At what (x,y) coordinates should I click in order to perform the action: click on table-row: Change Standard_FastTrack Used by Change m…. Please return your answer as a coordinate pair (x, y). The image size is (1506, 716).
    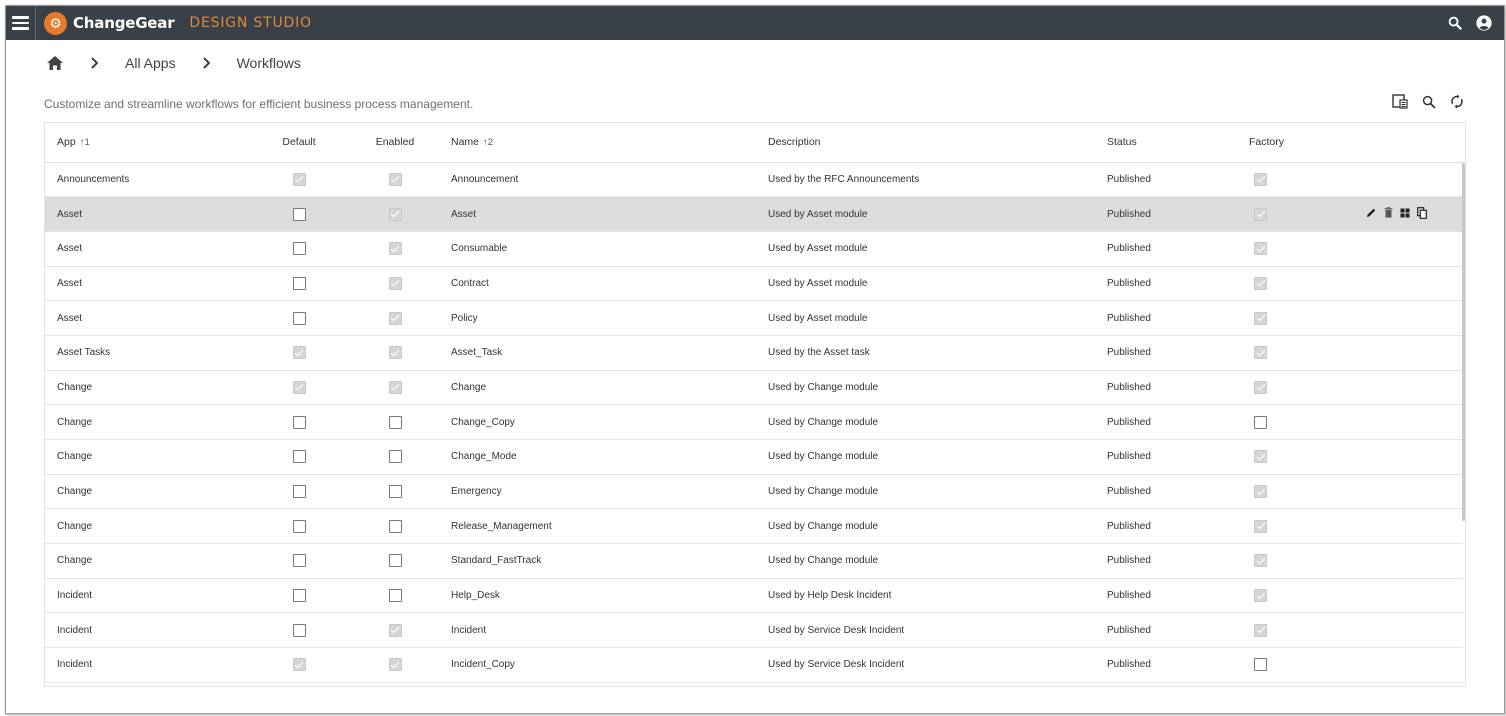
    Looking at the image, I should click on (754, 561).